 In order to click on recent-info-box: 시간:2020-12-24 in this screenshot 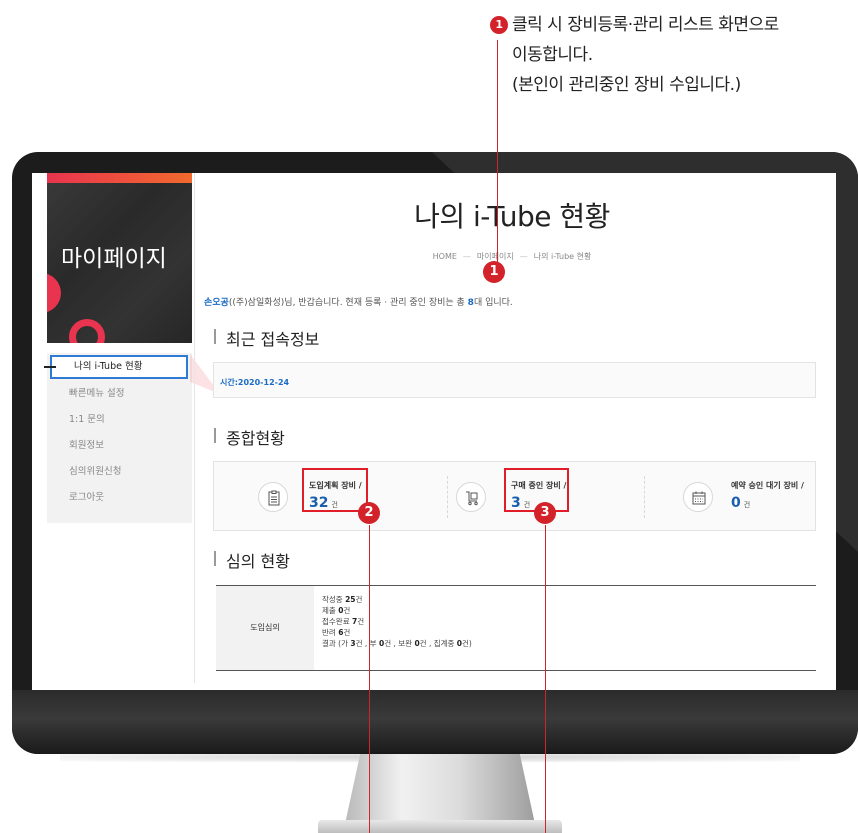, I will do `click(514, 380)`.